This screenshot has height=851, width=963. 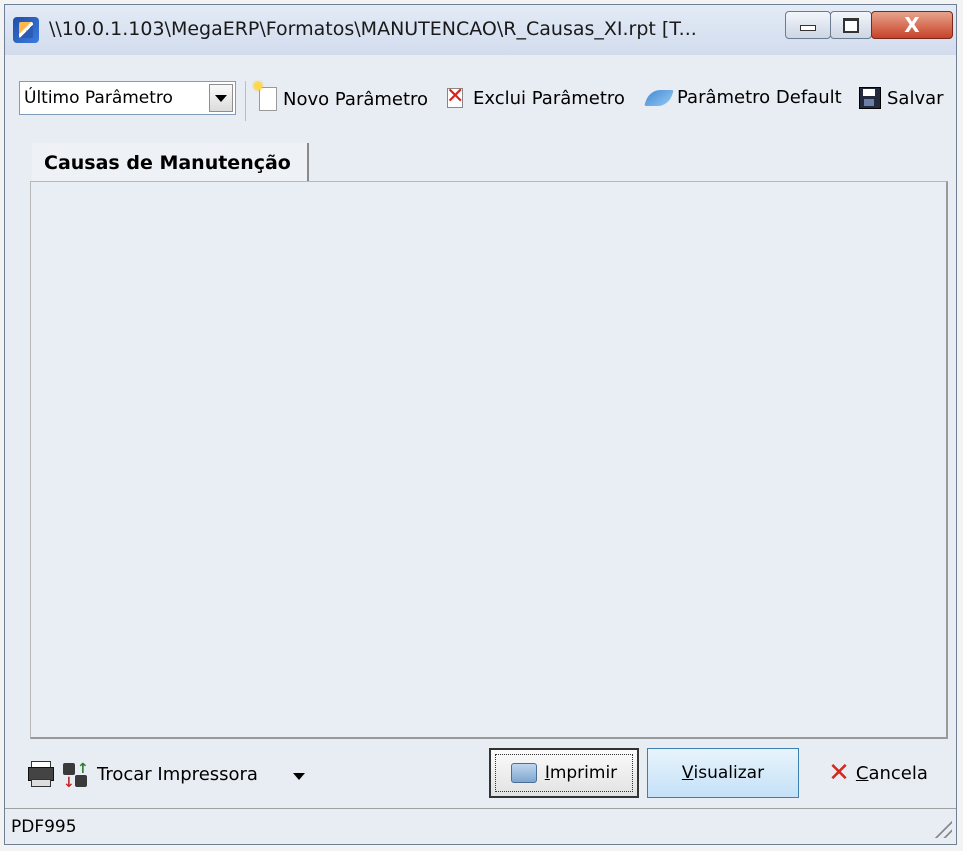 What do you see at coordinates (26, 30) in the screenshot?
I see `app-icon` at bounding box center [26, 30].